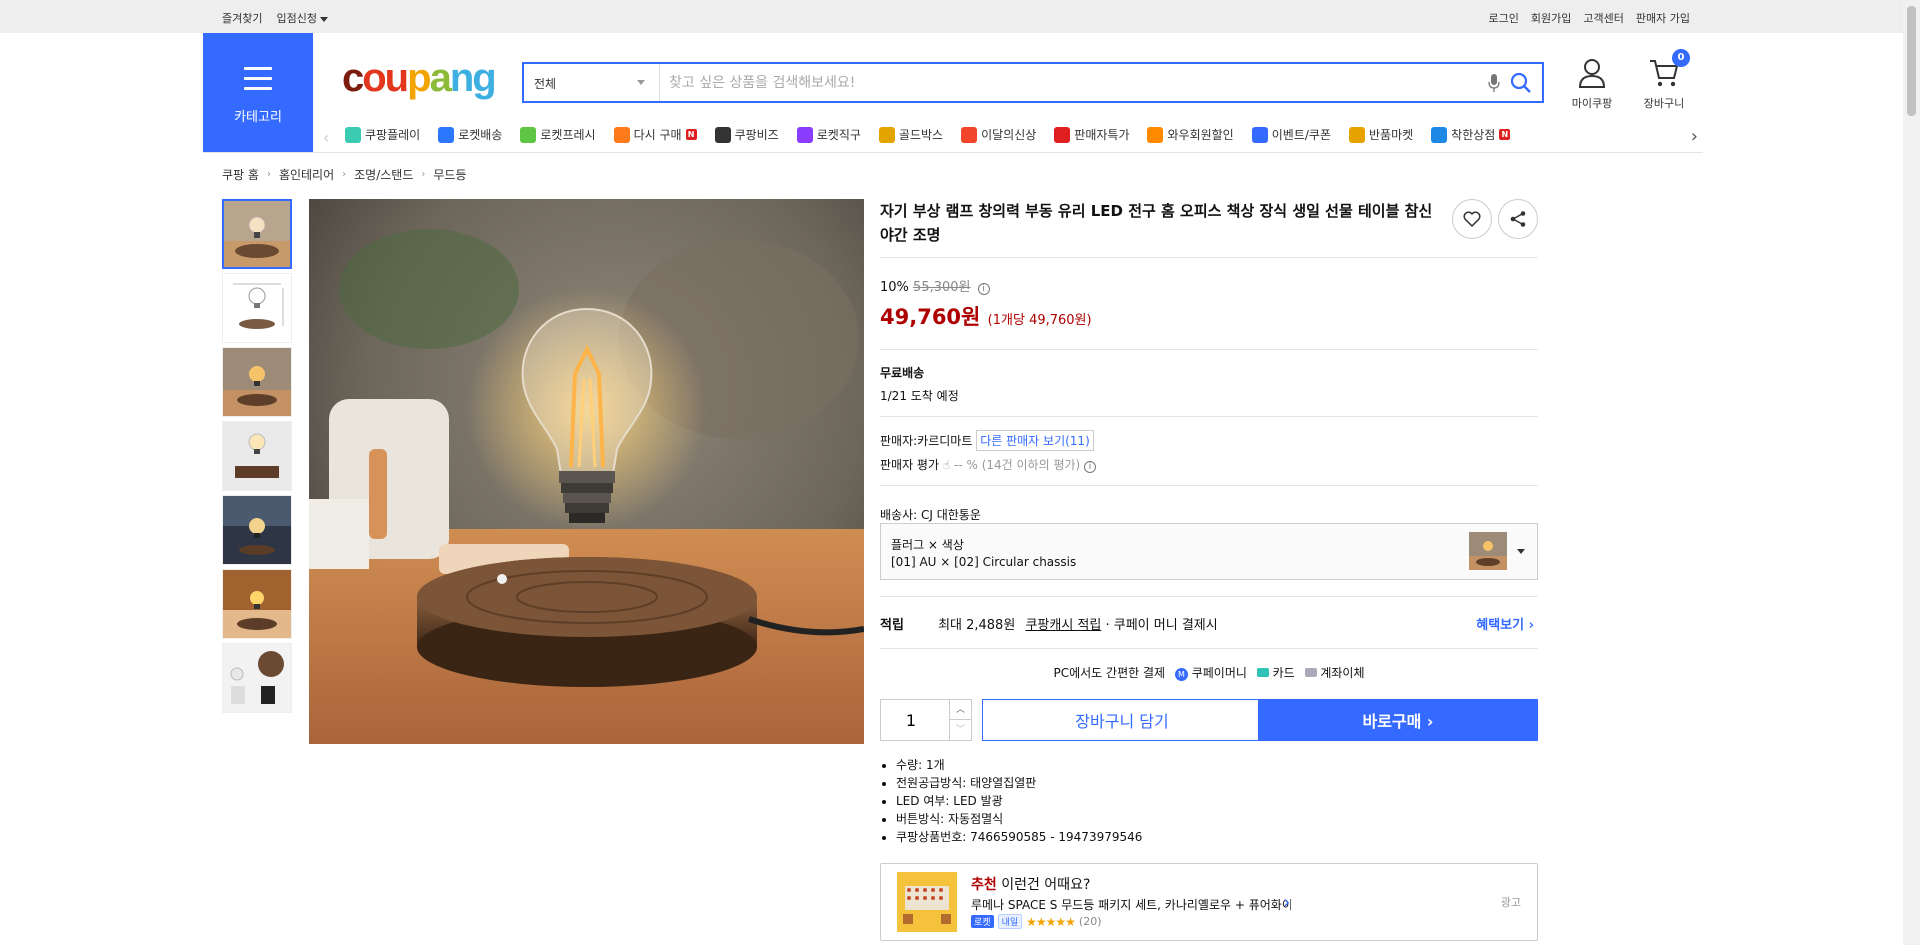 This screenshot has width=1920, height=945. What do you see at coordinates (960, 730) in the screenshot?
I see `decrease-quantity-button: ﹀` at bounding box center [960, 730].